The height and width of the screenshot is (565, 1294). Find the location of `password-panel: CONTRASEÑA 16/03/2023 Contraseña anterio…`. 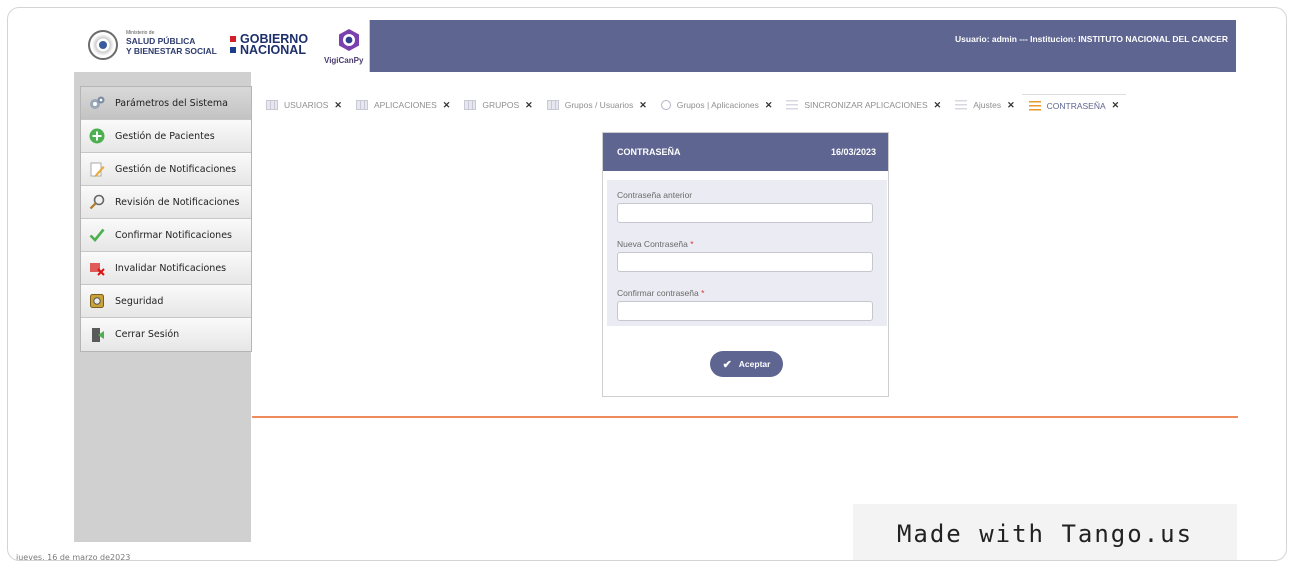

password-panel: CONTRASEÑA 16/03/2023 Contraseña anterio… is located at coordinates (745, 264).